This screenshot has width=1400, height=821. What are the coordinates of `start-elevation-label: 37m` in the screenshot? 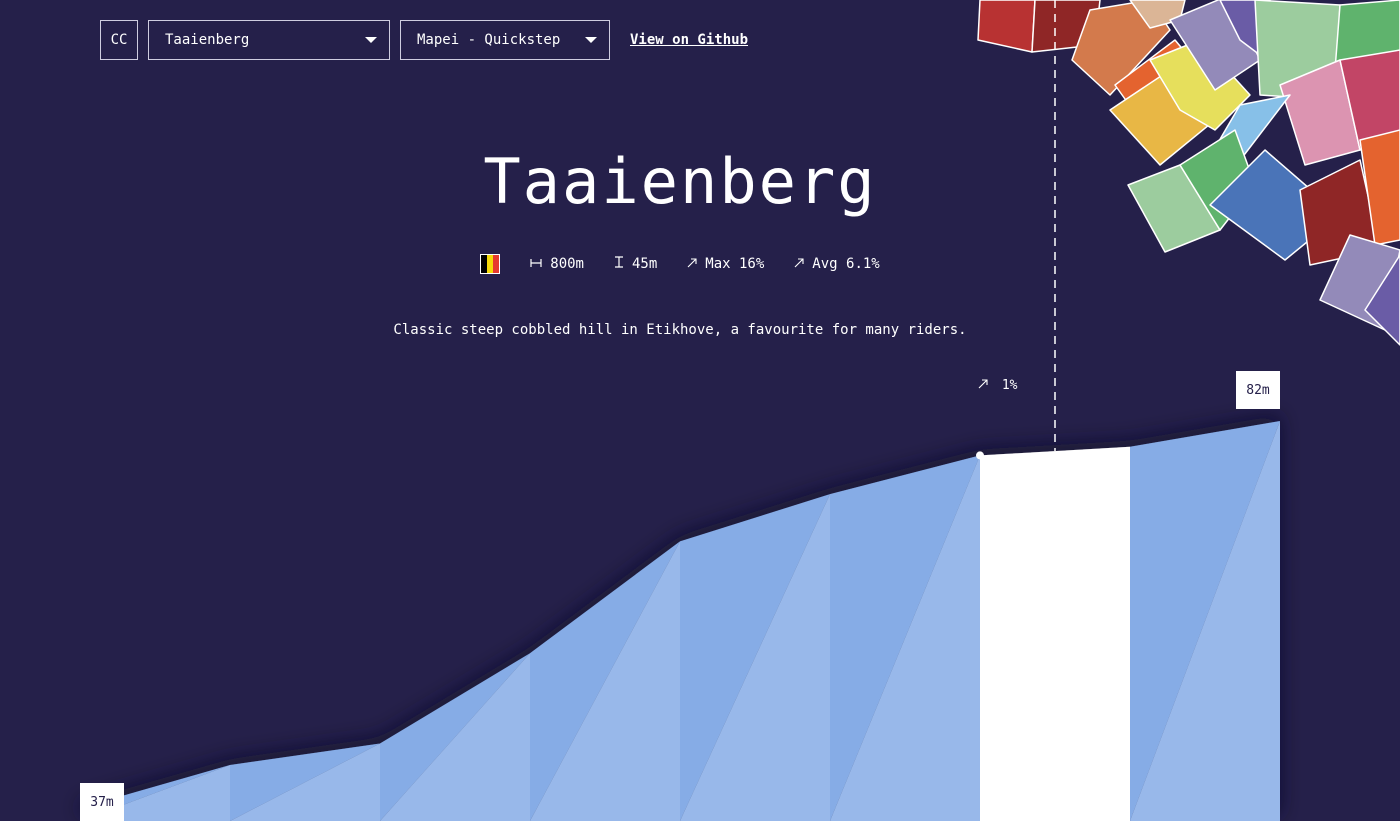 It's located at (102, 802).